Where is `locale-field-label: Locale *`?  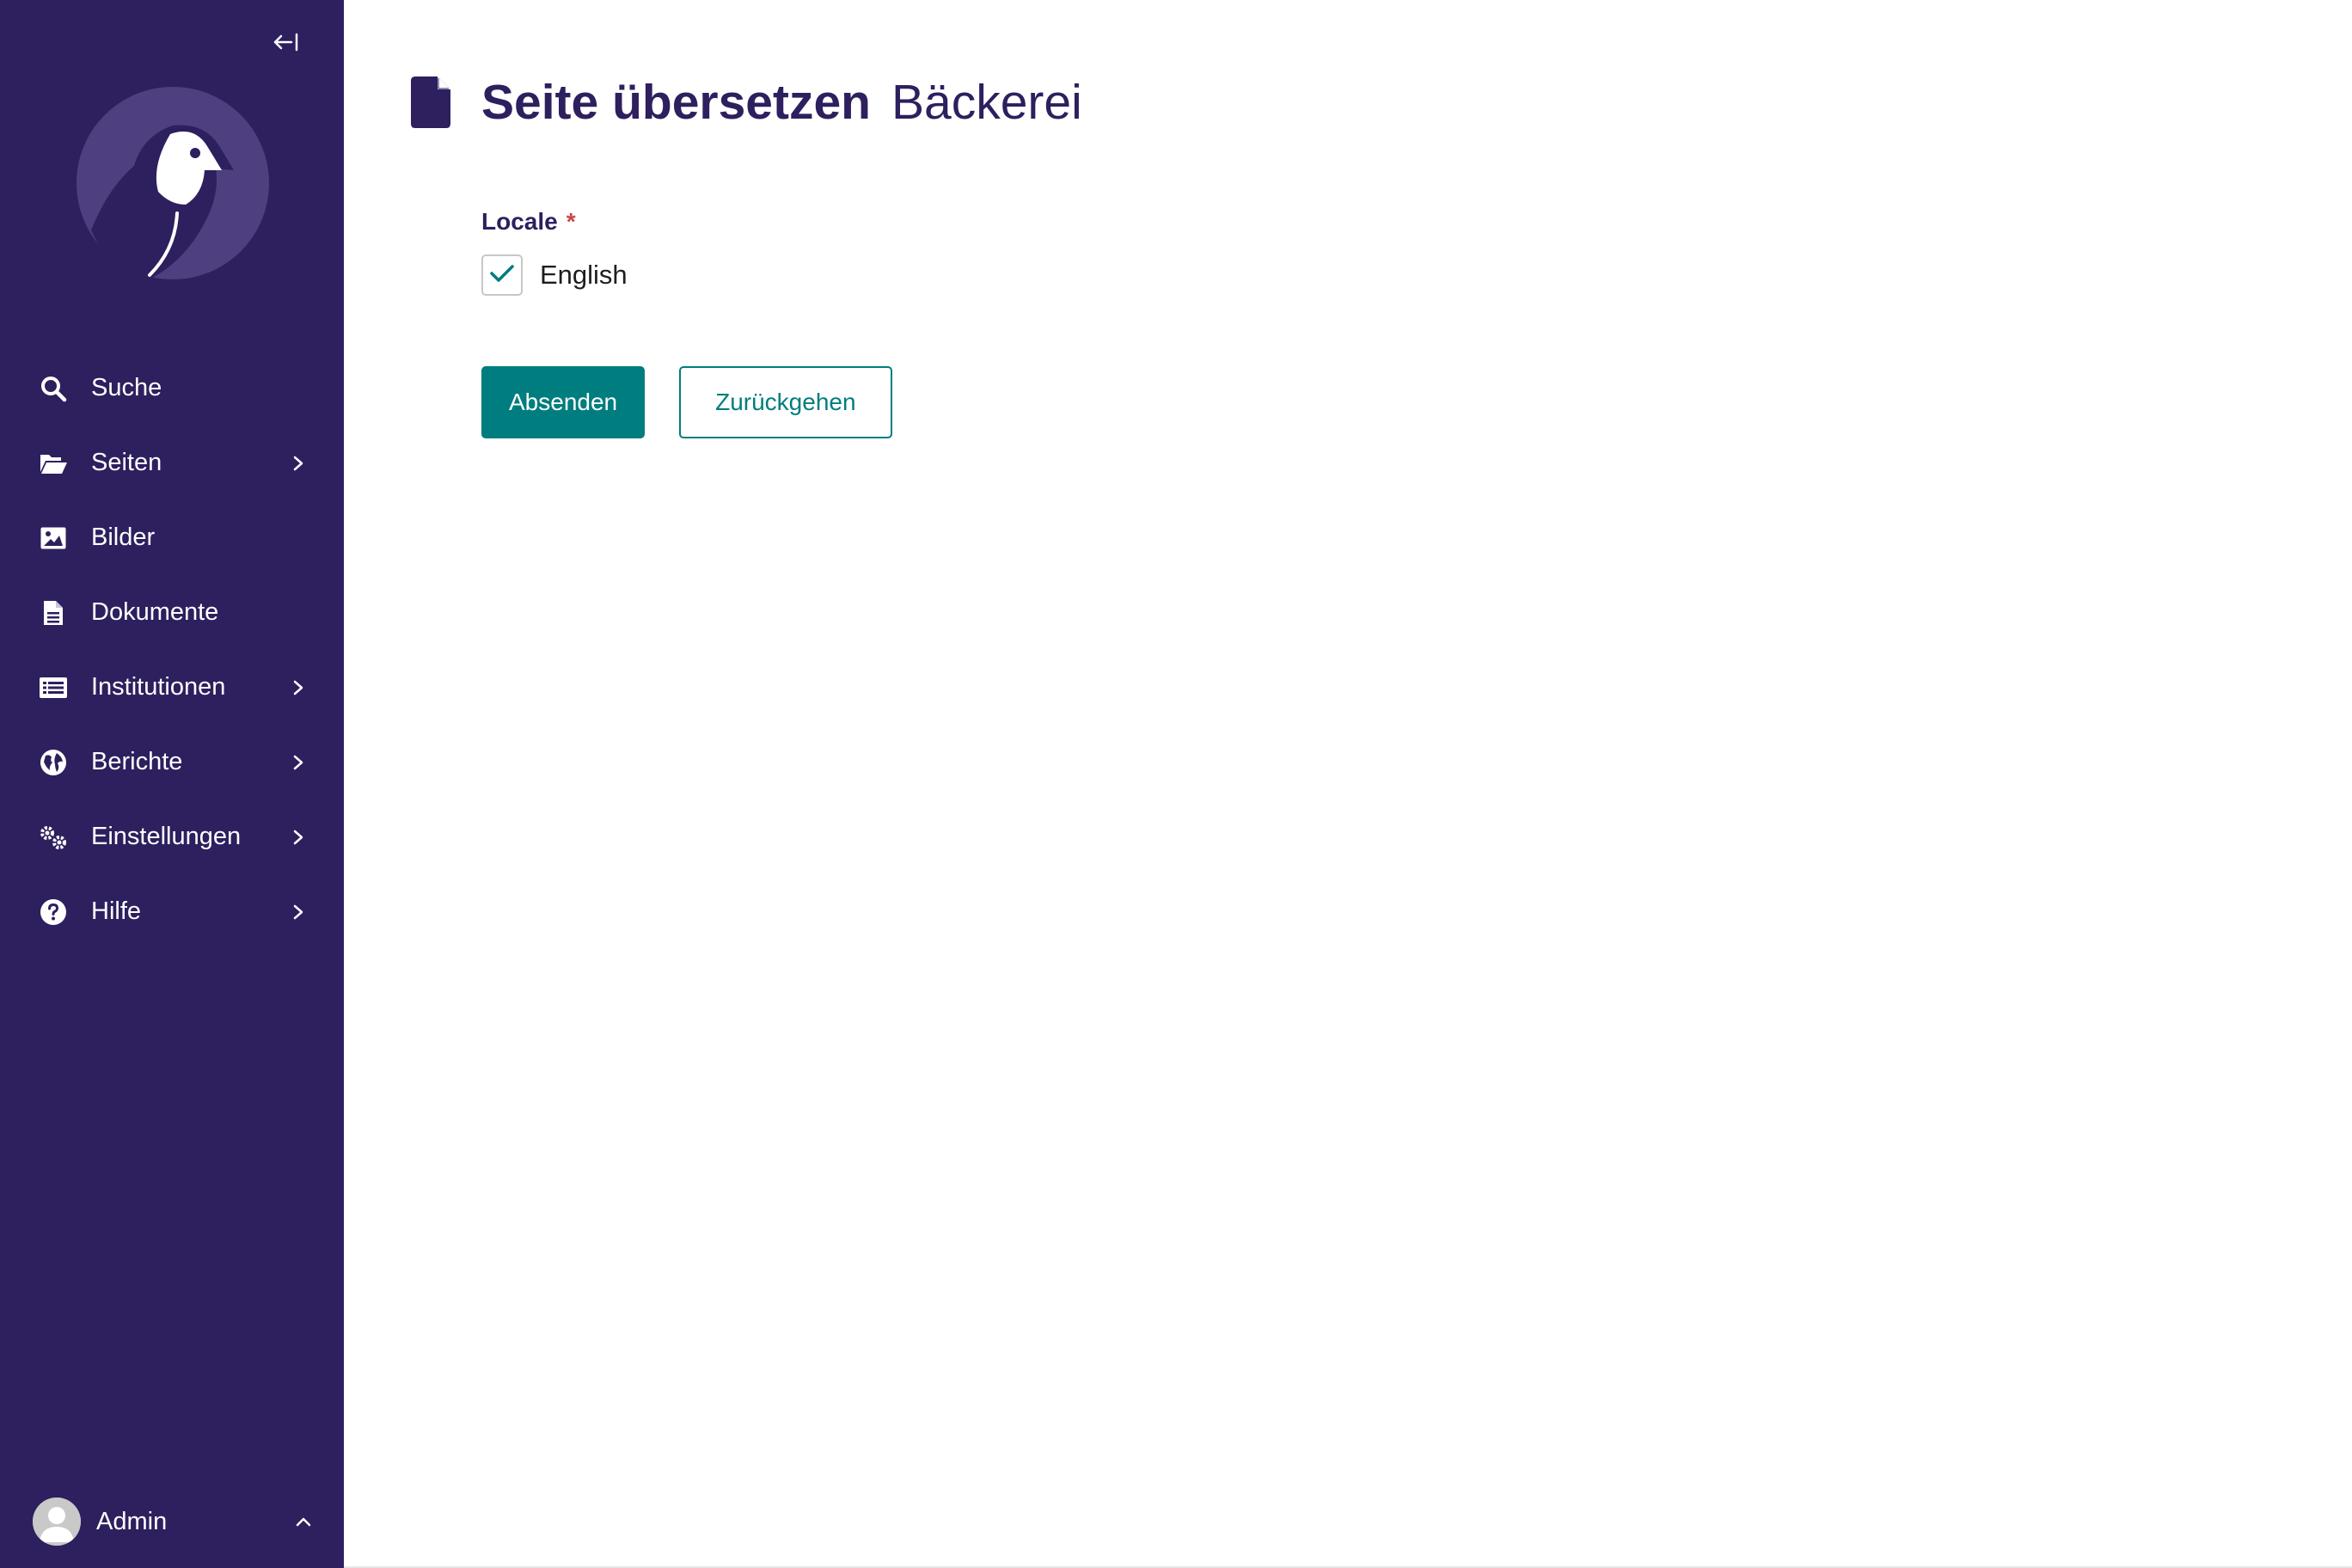 locale-field-label: Locale * is located at coordinates (554, 222).